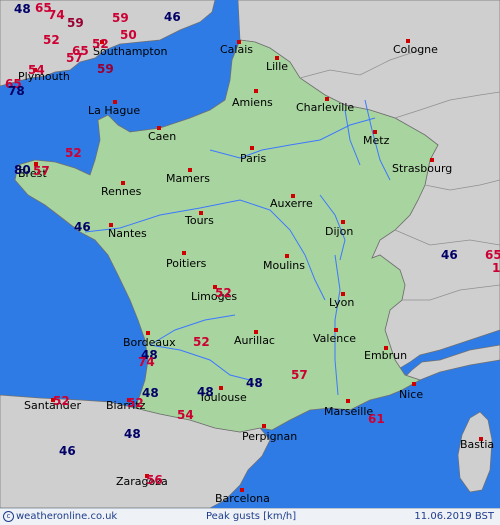 Image resolution: width=500 pixels, height=525 pixels. I want to click on copyright-icon: c, so click(8, 516).